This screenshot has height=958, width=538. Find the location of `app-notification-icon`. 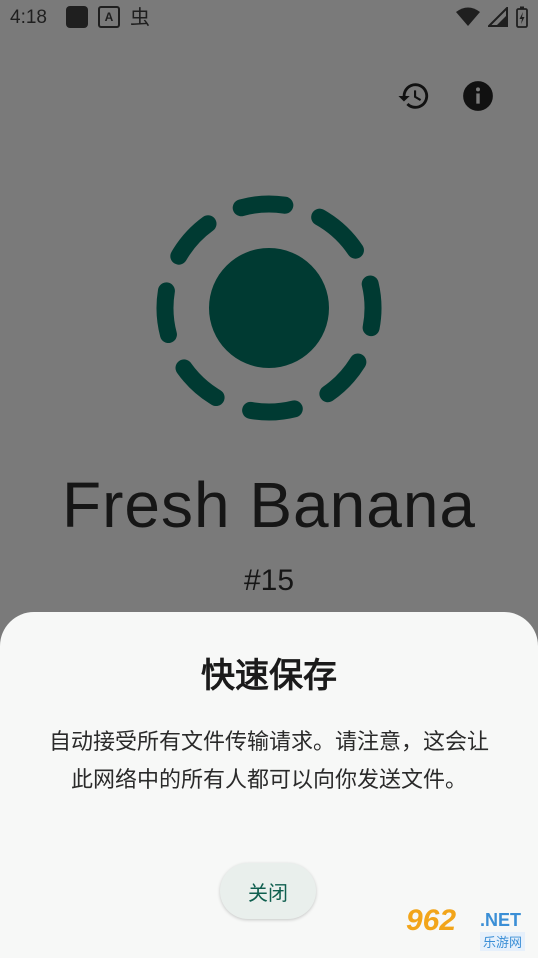

app-notification-icon is located at coordinates (77, 17).